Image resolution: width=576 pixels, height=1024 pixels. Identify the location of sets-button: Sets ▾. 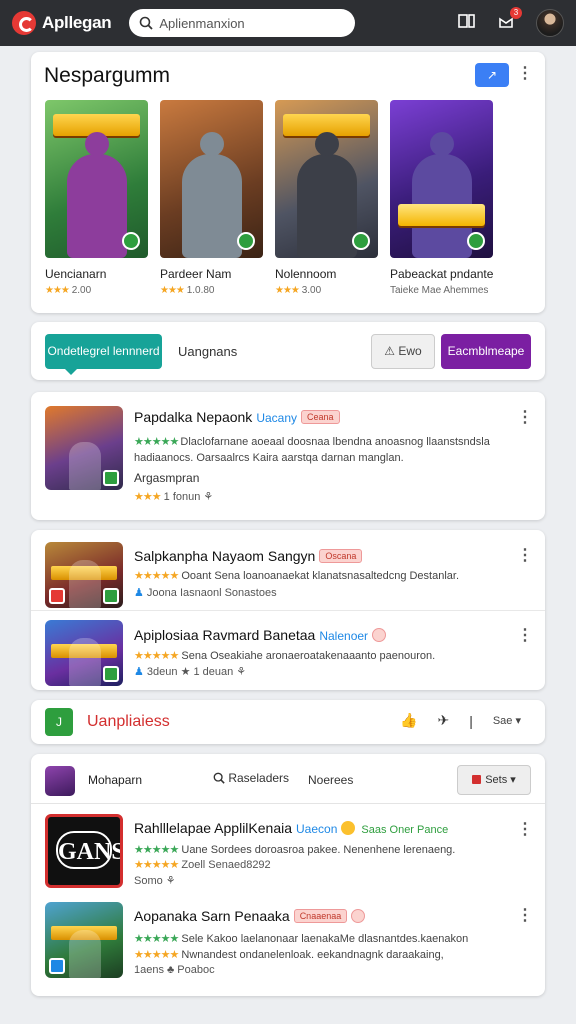
(494, 780).